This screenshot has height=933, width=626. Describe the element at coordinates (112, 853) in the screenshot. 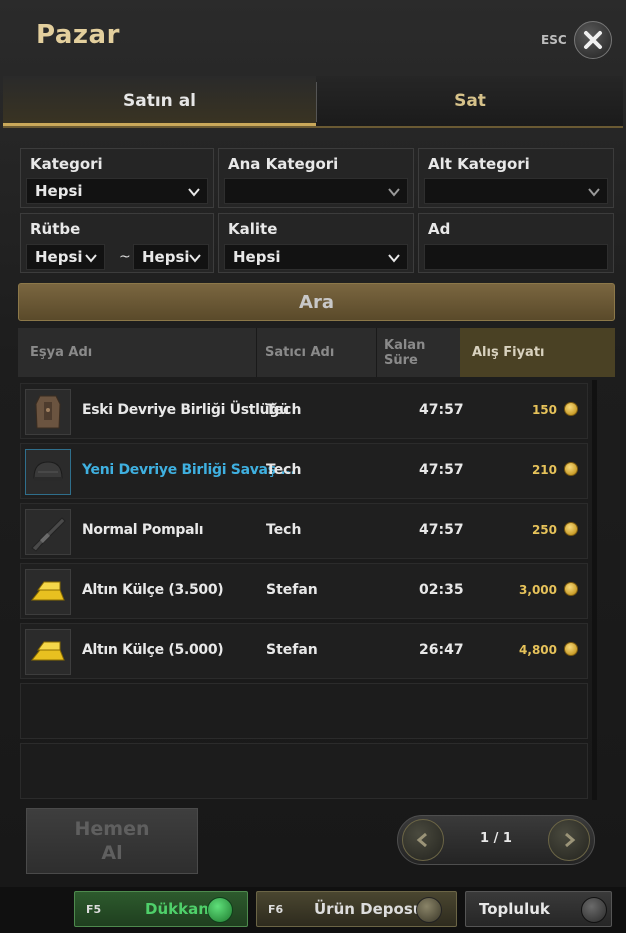

I see `buy-now-line2: Al` at that location.